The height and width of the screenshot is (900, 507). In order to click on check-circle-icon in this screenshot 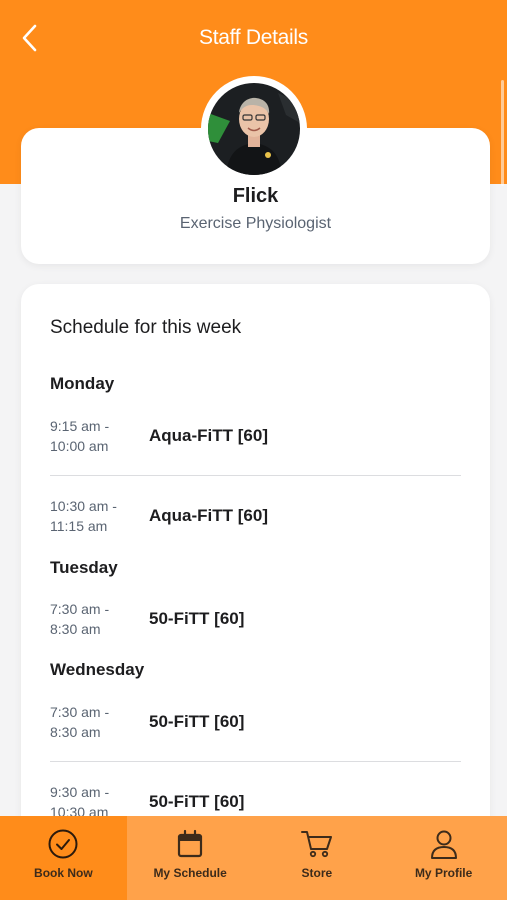, I will do `click(63, 844)`.